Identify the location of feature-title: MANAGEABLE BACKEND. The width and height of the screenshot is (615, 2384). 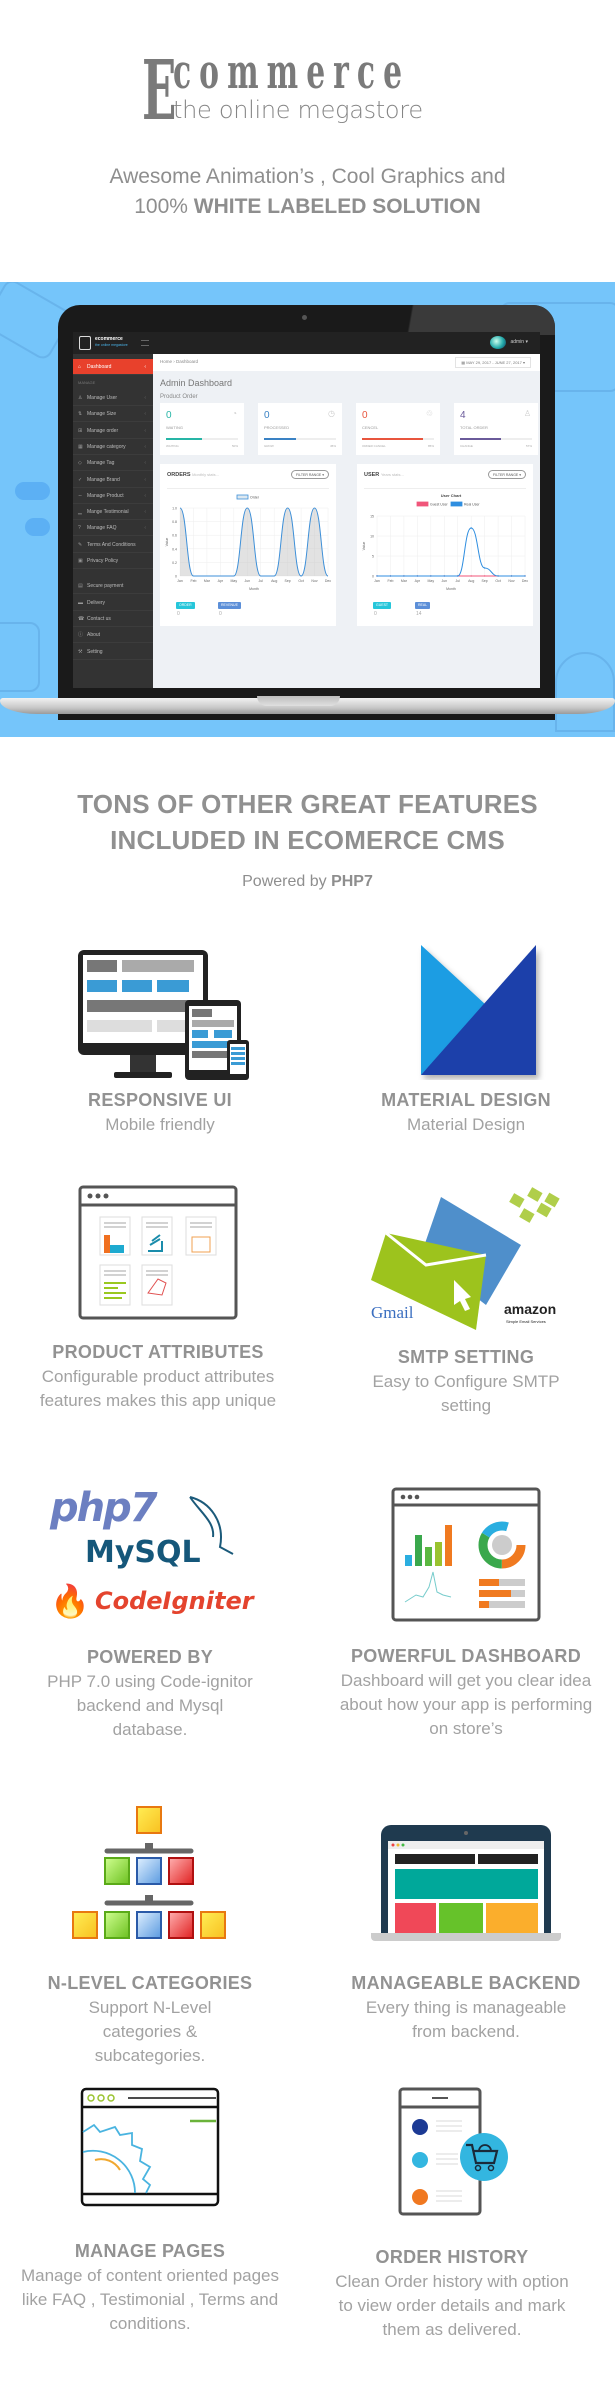
(466, 1983).